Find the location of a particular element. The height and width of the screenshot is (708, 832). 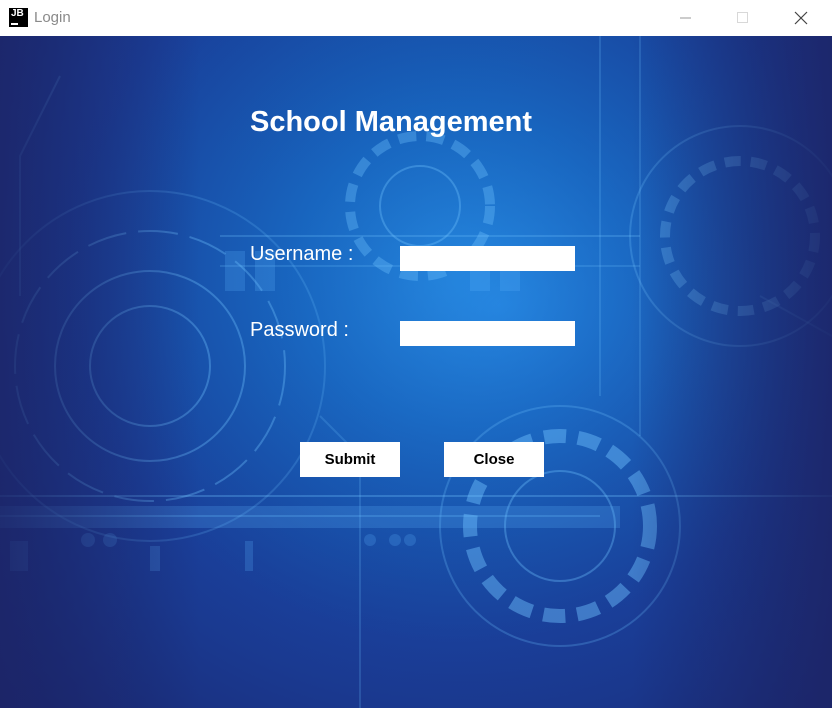

title-bar: JB Login is located at coordinates (416, 18).